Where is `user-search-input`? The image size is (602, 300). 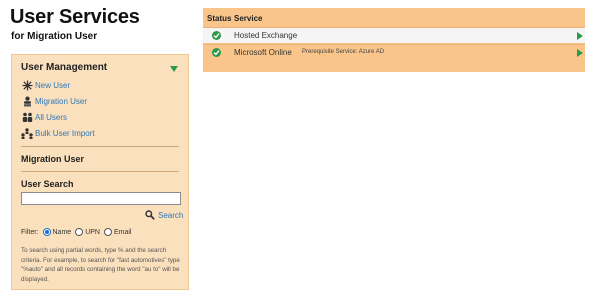
user-search-input is located at coordinates (101, 198).